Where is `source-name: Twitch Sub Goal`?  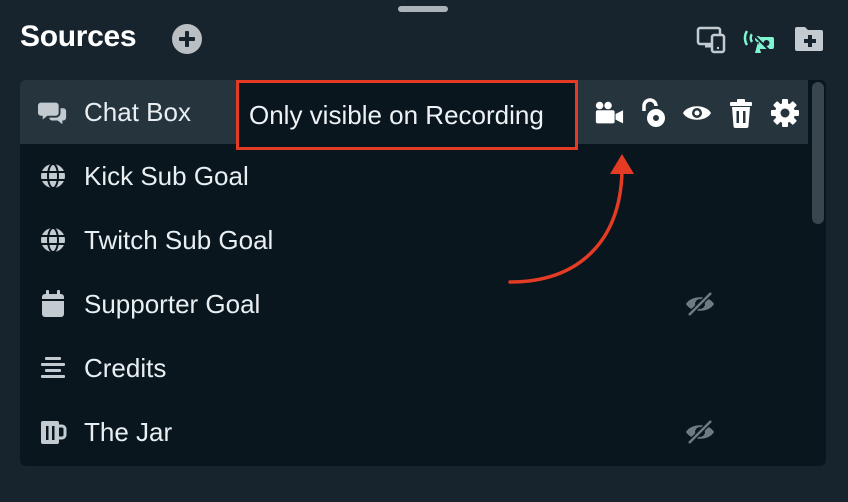 source-name: Twitch Sub Goal is located at coordinates (179, 239).